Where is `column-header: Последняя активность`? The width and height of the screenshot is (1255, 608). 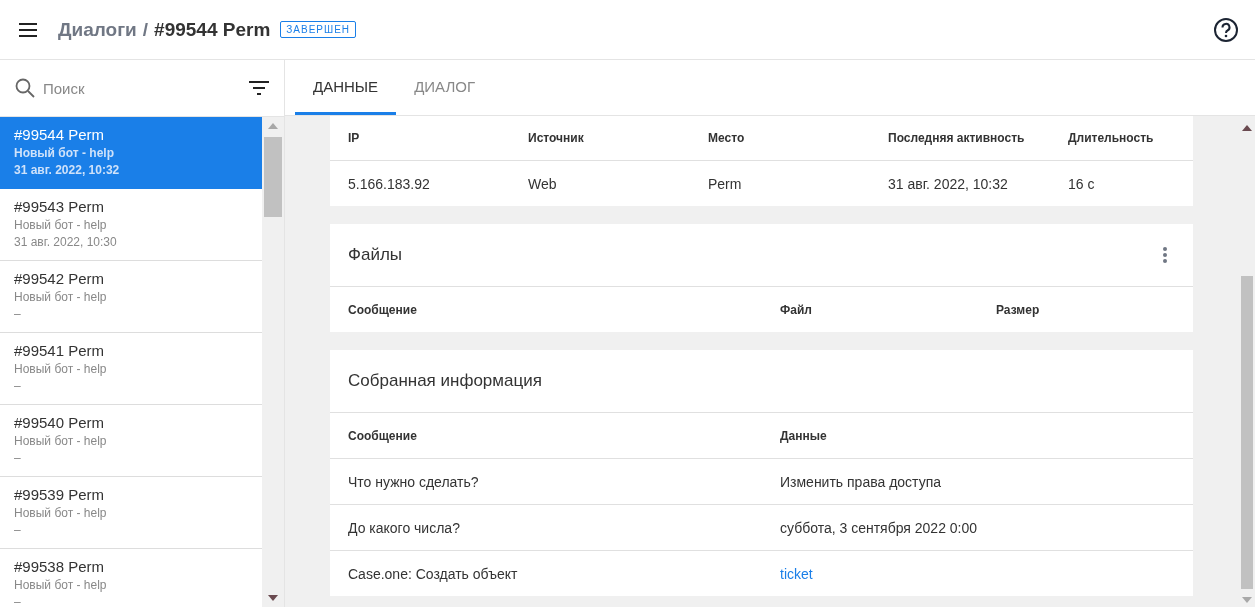 column-header: Последняя активность is located at coordinates (957, 138).